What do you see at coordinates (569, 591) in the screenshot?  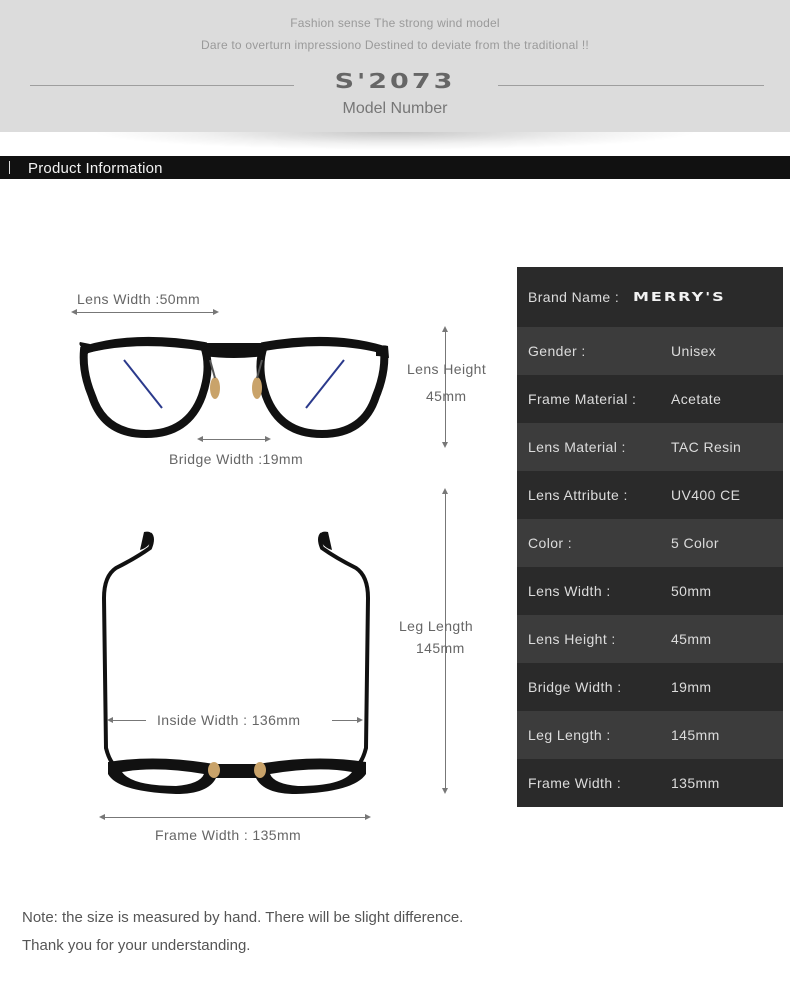 I see `spec-key: Lens Width :` at bounding box center [569, 591].